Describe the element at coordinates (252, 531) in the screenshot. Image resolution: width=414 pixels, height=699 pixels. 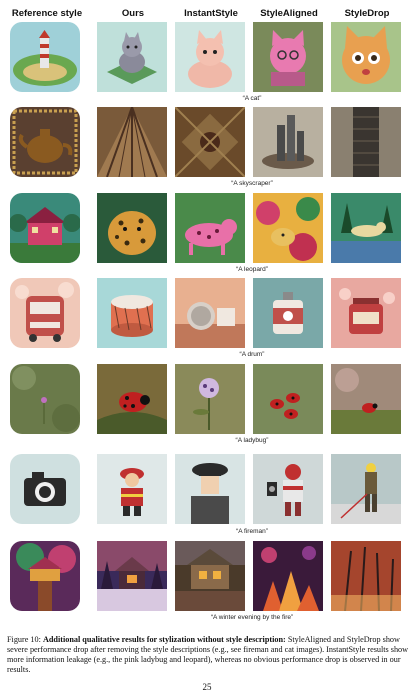
I see `row-caption: “A fireman”` at that location.